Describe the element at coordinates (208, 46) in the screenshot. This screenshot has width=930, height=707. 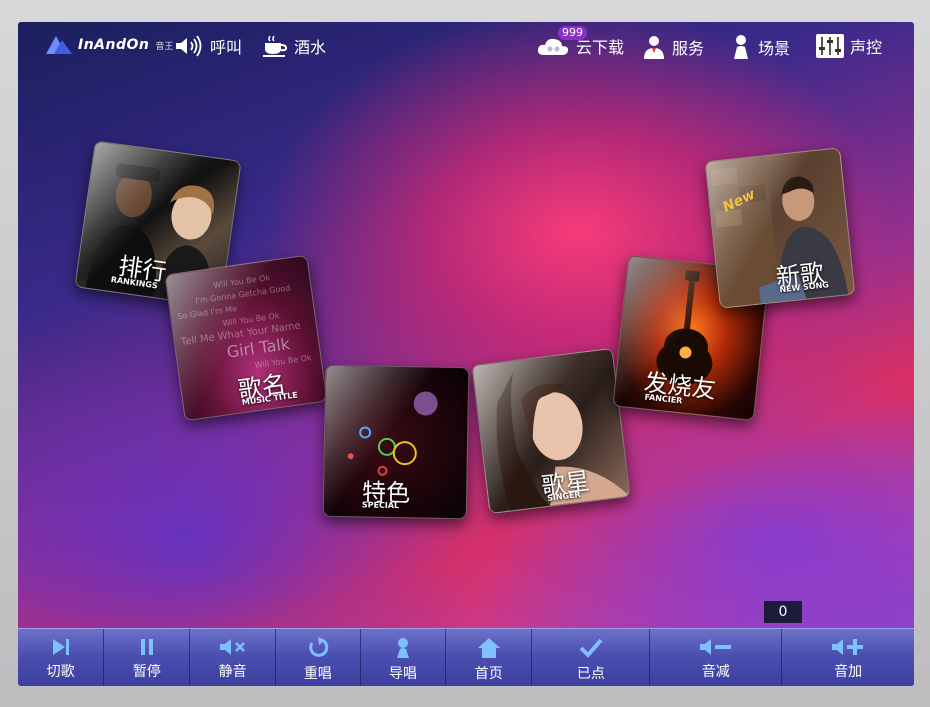
I see `call-button: 呼叫` at that location.